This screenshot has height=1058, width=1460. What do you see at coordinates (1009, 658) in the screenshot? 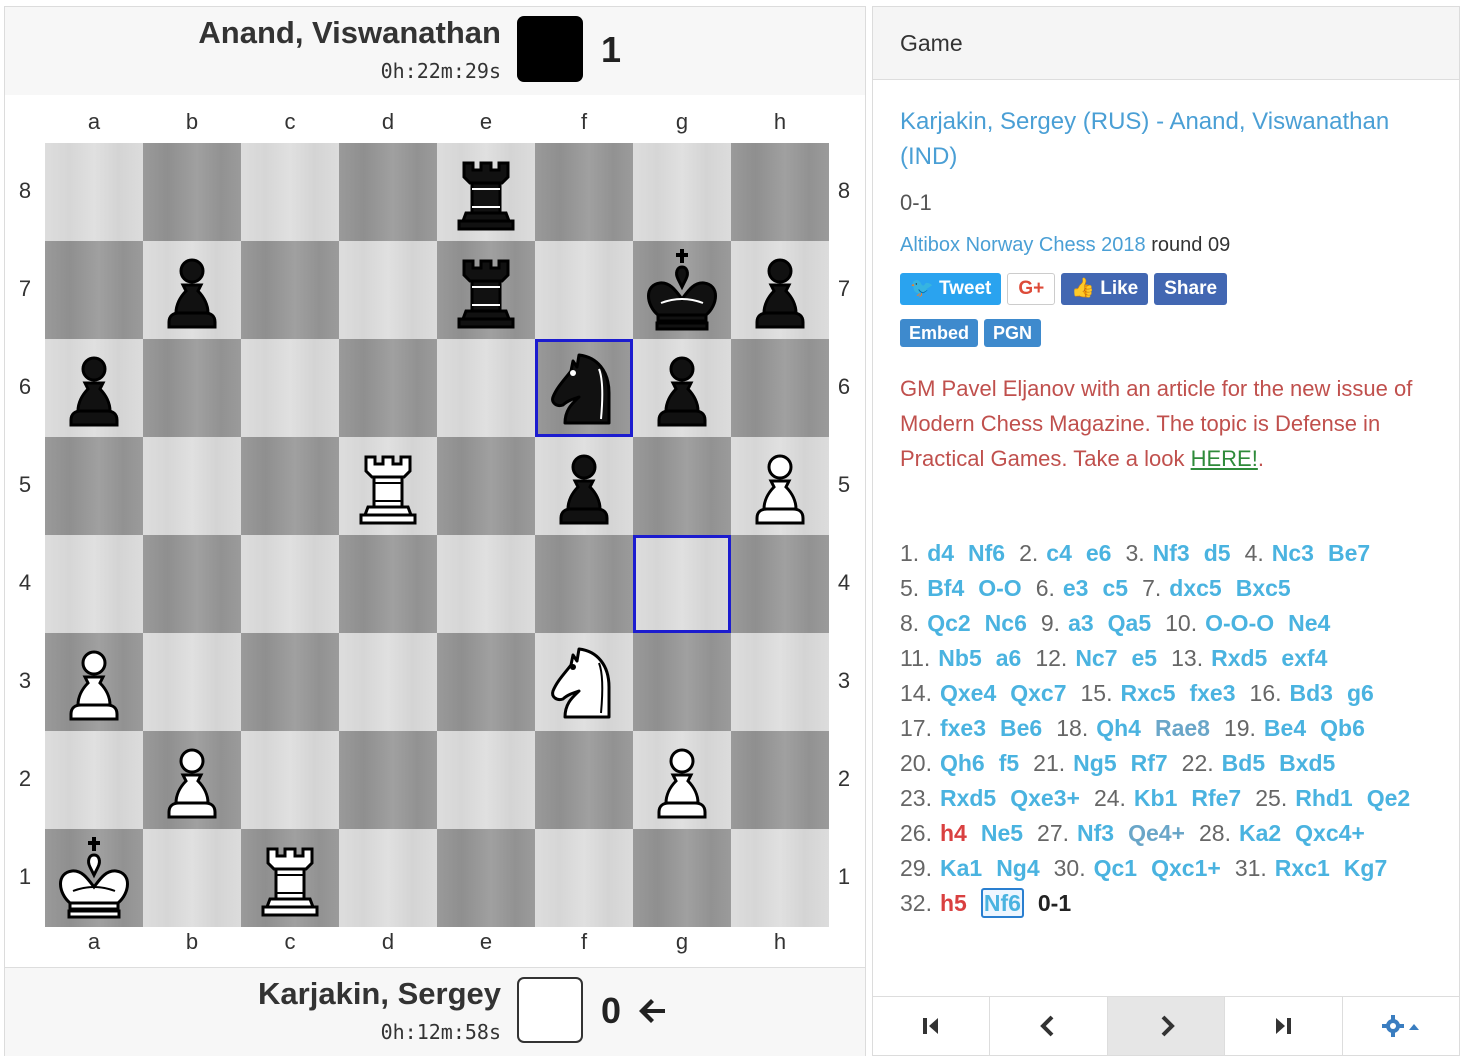
I see `move-black: a6` at bounding box center [1009, 658].